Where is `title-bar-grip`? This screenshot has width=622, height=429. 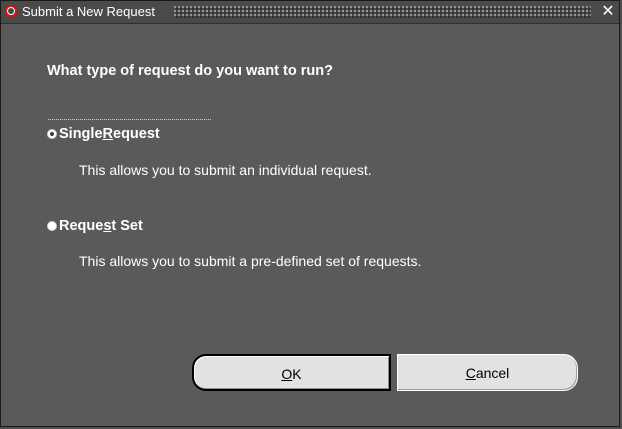 title-bar-grip is located at coordinates (382, 12).